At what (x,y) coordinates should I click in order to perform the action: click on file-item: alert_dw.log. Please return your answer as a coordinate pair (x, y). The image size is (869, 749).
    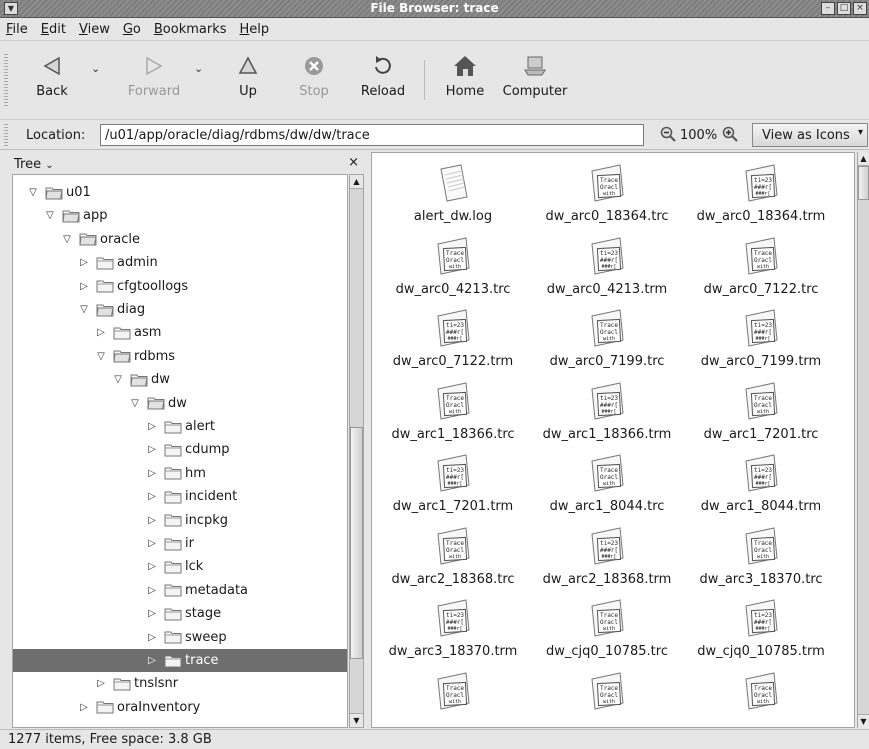
    Looking at the image, I should click on (453, 193).